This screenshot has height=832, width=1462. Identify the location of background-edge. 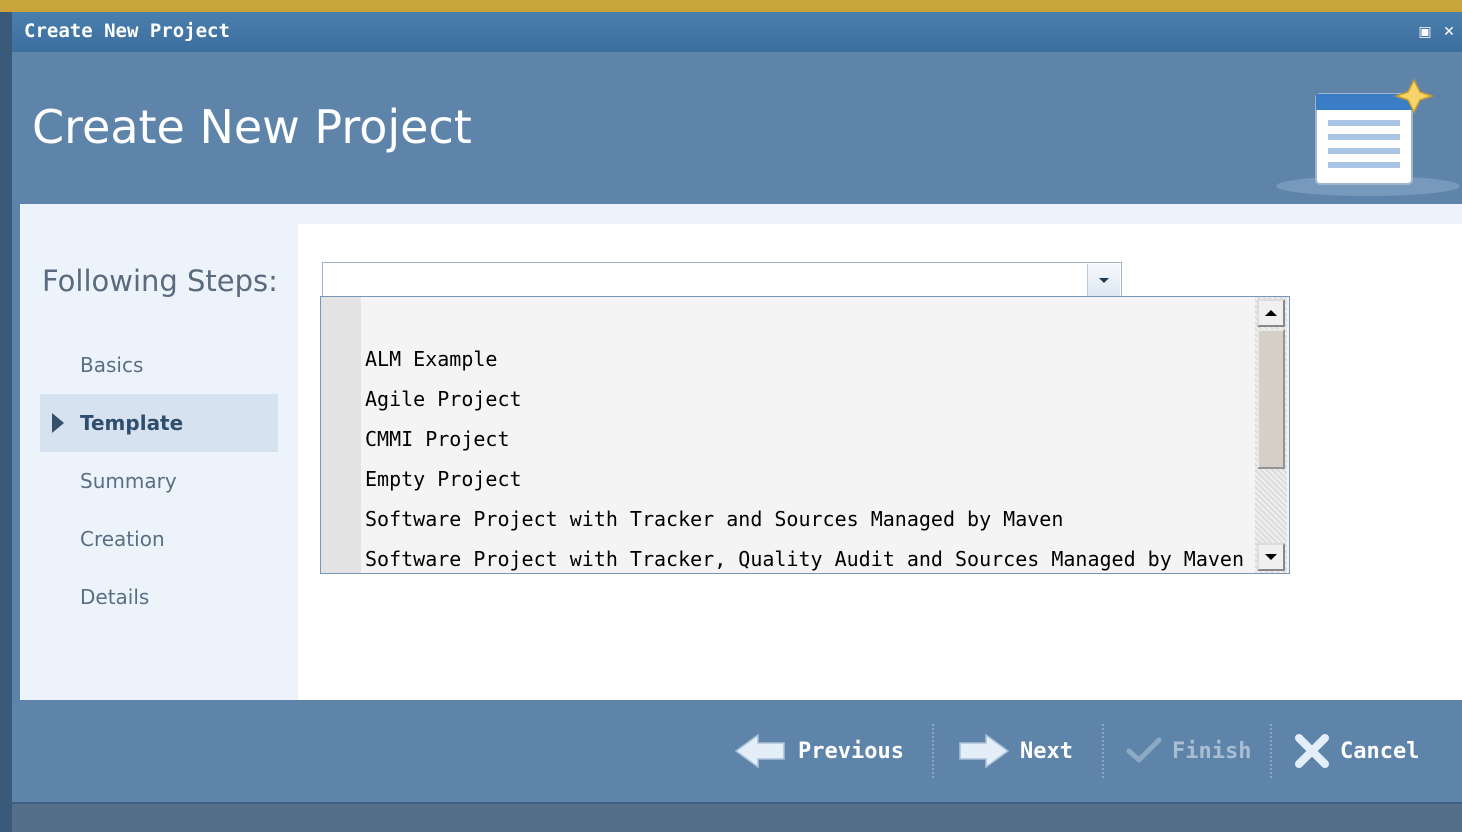
(731, 6).